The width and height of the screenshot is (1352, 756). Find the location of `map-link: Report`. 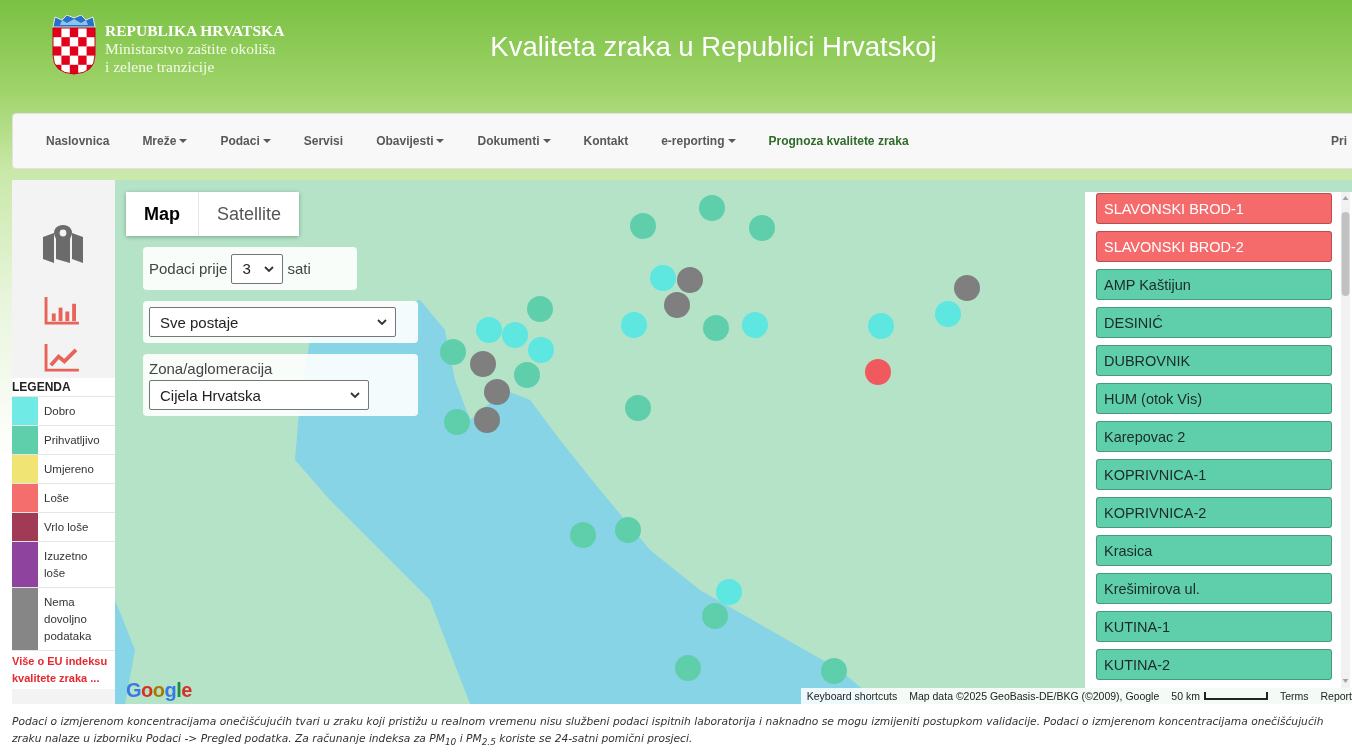

map-link: Report is located at coordinates (1336, 696).